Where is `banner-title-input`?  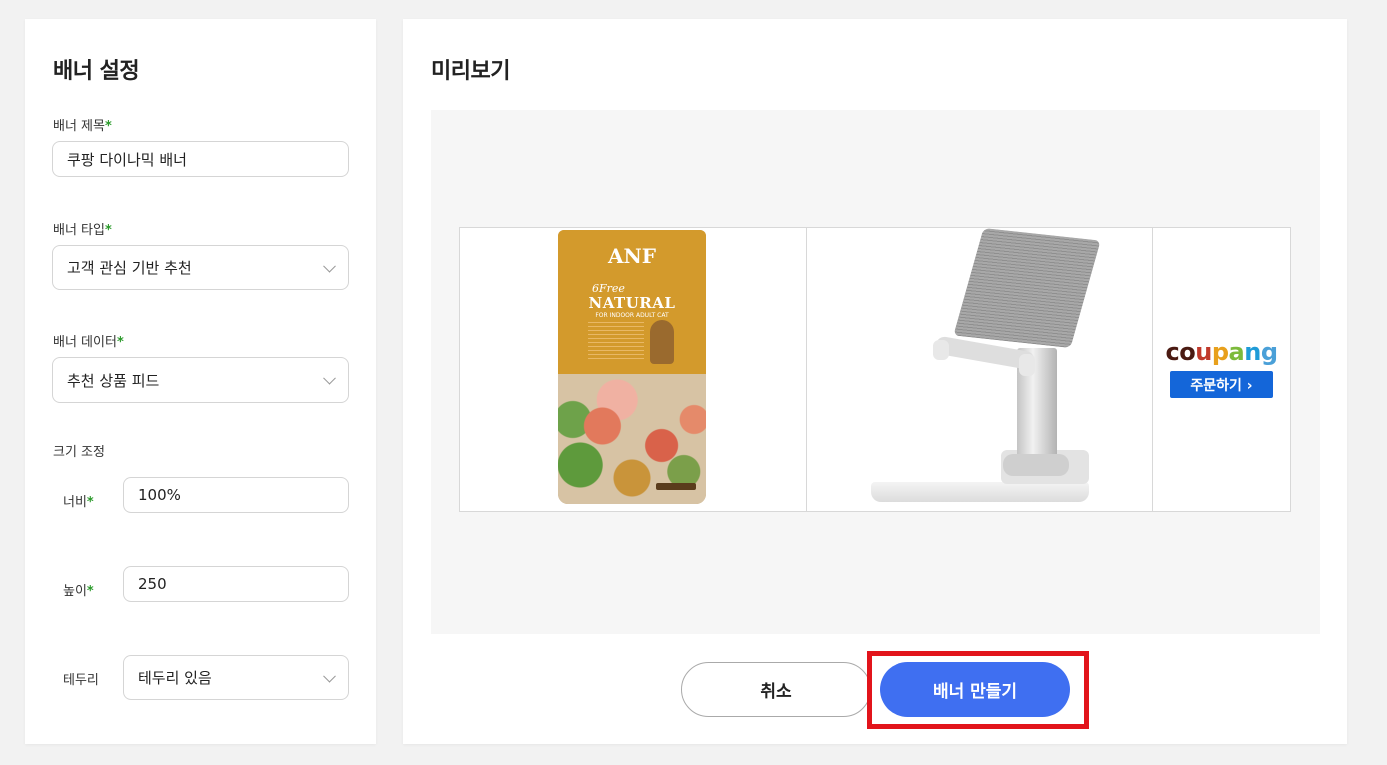
banner-title-input is located at coordinates (200, 159).